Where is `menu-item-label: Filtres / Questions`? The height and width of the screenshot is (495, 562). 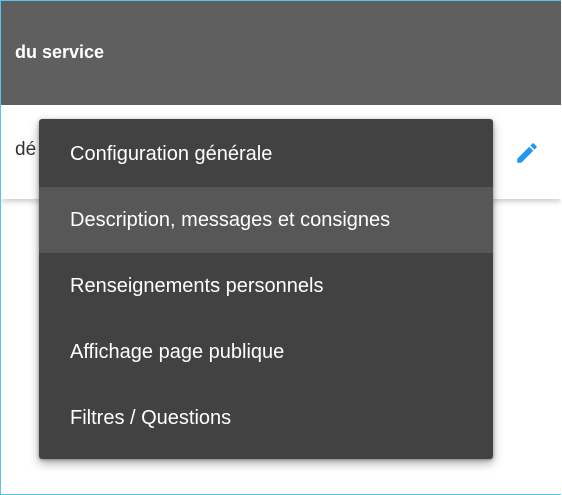 menu-item-label: Filtres / Questions is located at coordinates (151, 417).